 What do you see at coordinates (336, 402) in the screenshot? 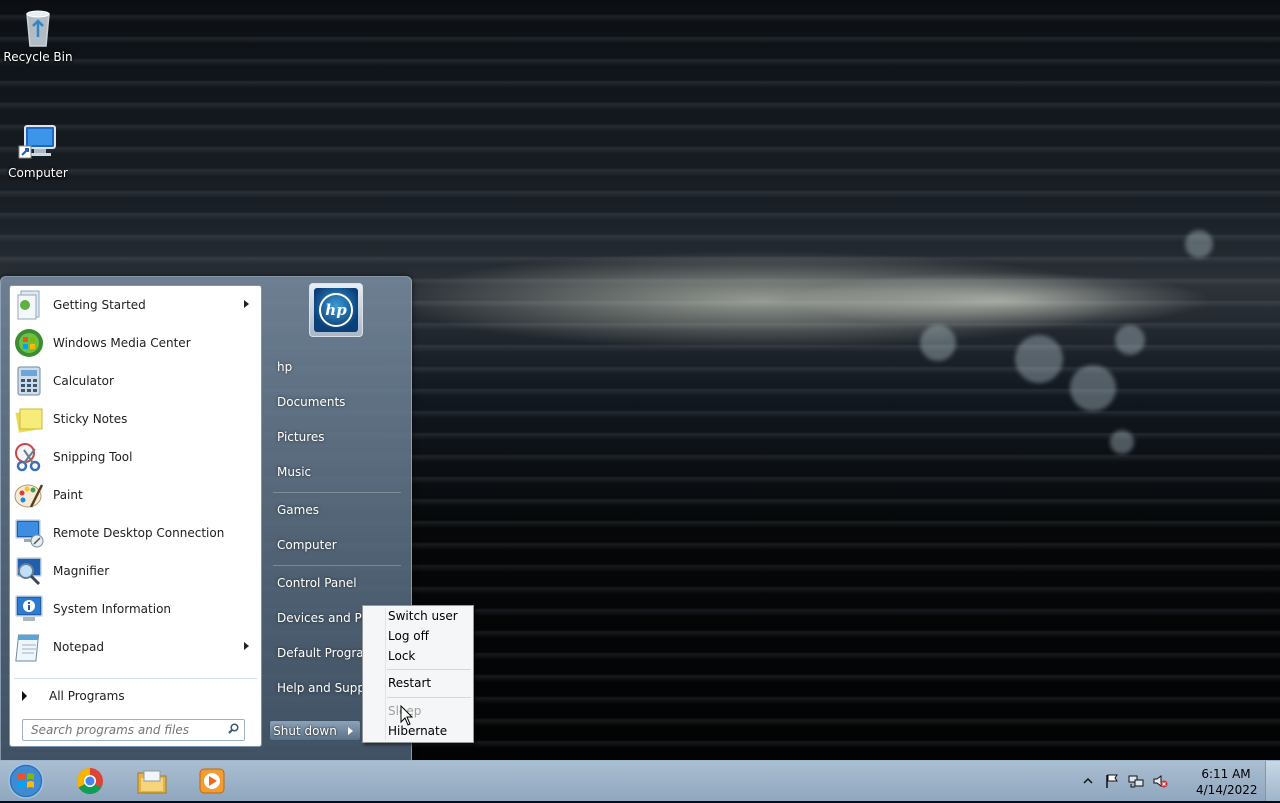
I see `start-right-item-documents: Documents` at bounding box center [336, 402].